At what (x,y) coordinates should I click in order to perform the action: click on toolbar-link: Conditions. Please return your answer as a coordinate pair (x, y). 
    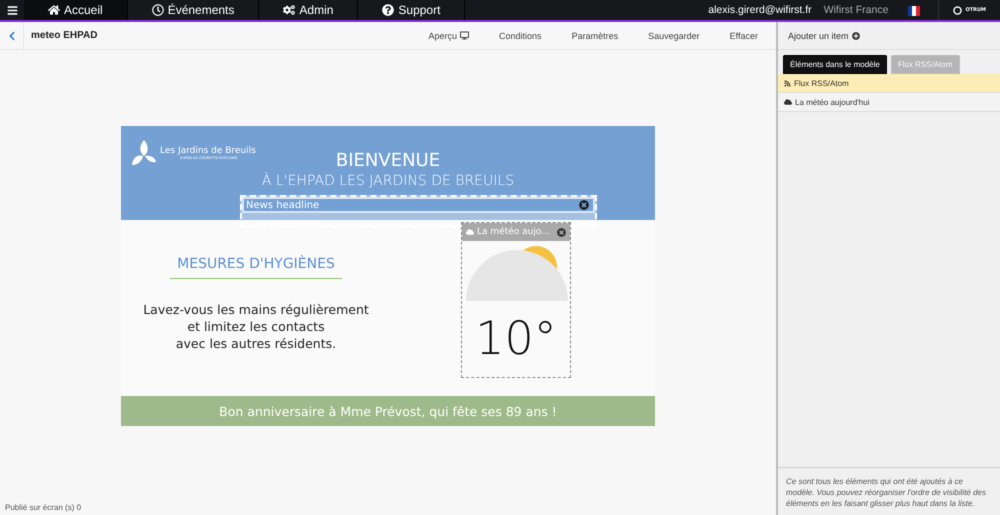
    Looking at the image, I should click on (520, 35).